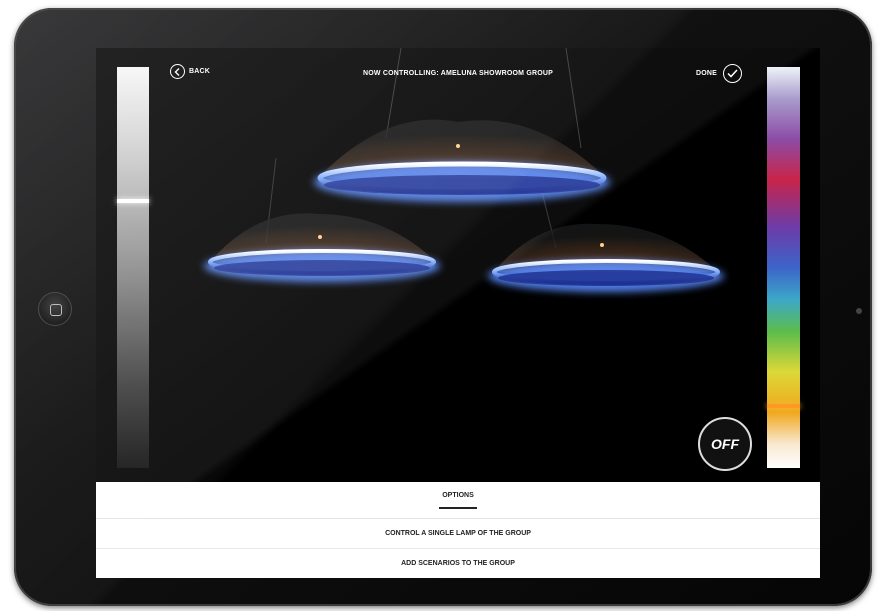 Image resolution: width=880 pixels, height=611 pixels. What do you see at coordinates (458, 563) in the screenshot?
I see `option-add-scenarios: ADD SCENARIOS TO THE GROUP` at bounding box center [458, 563].